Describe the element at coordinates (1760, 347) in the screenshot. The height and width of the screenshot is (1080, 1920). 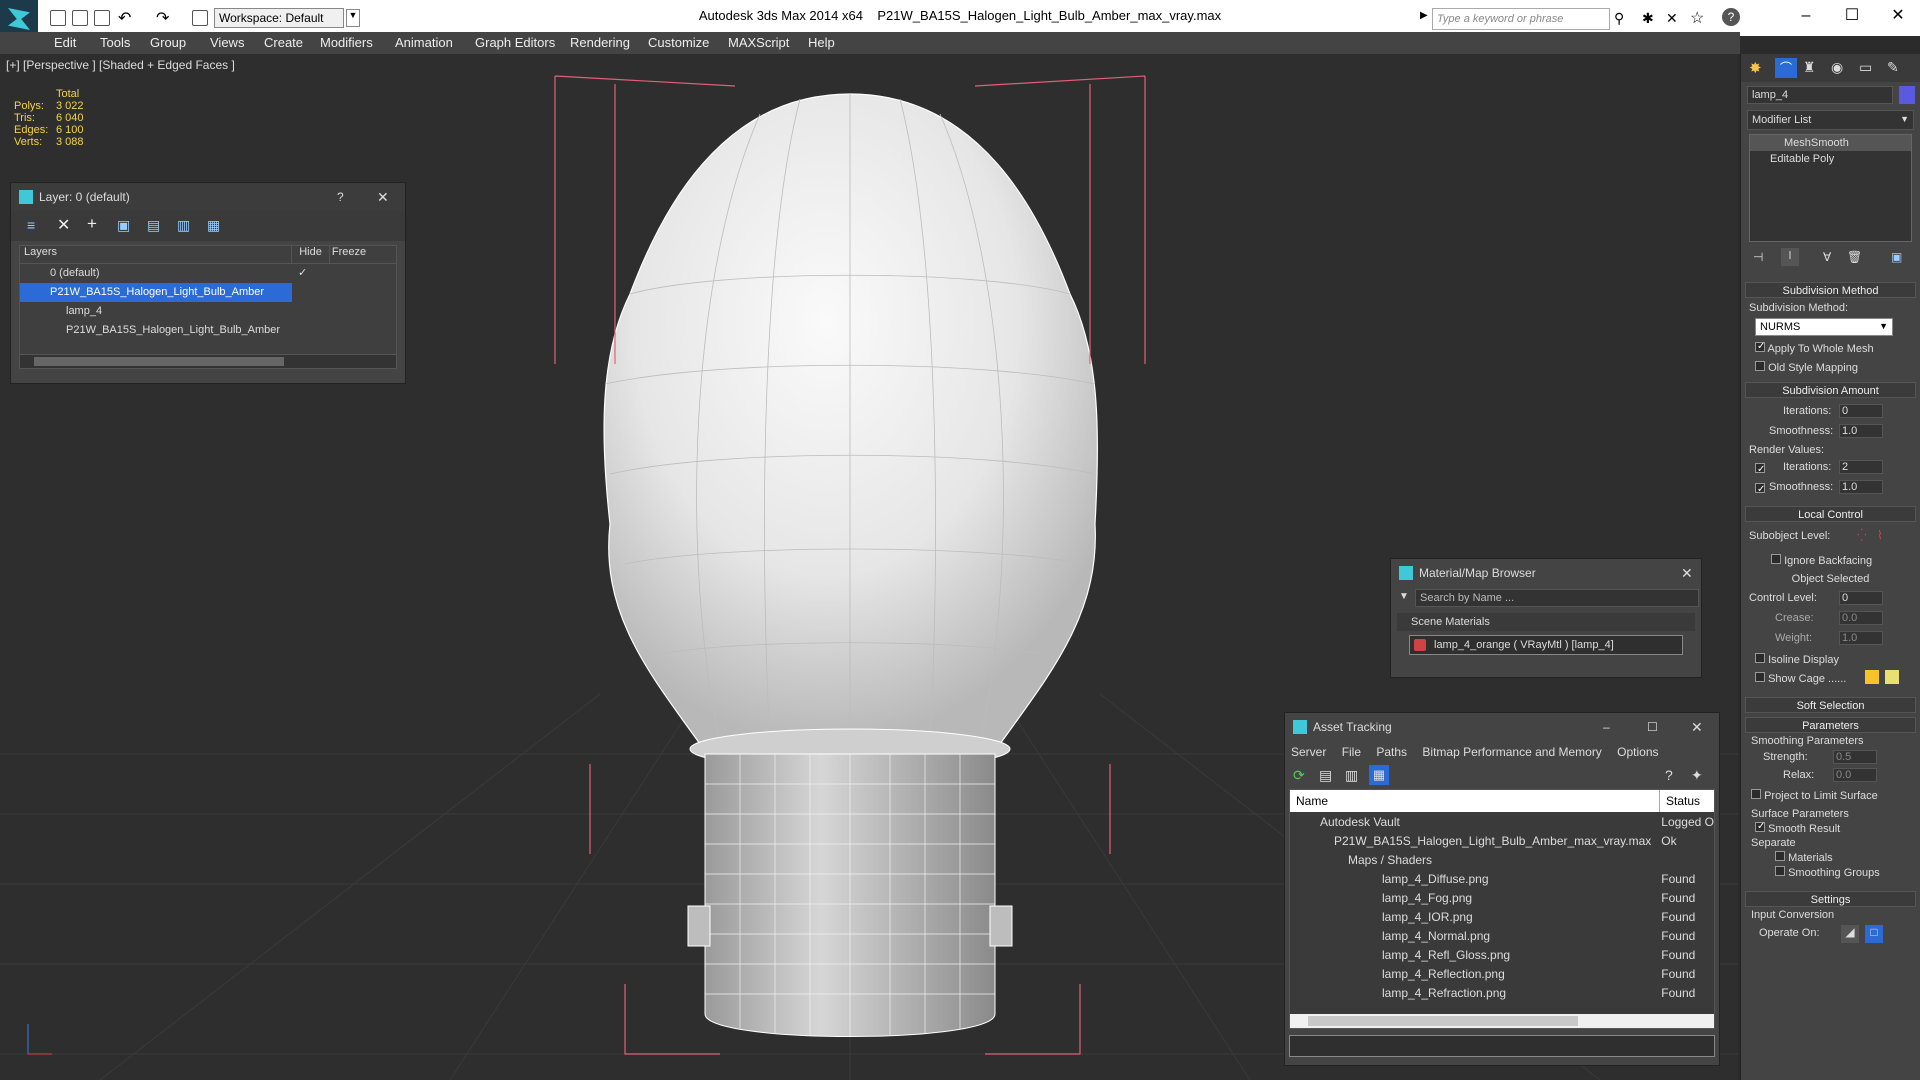
I see `apply-whole-mesh-checkbox` at that location.